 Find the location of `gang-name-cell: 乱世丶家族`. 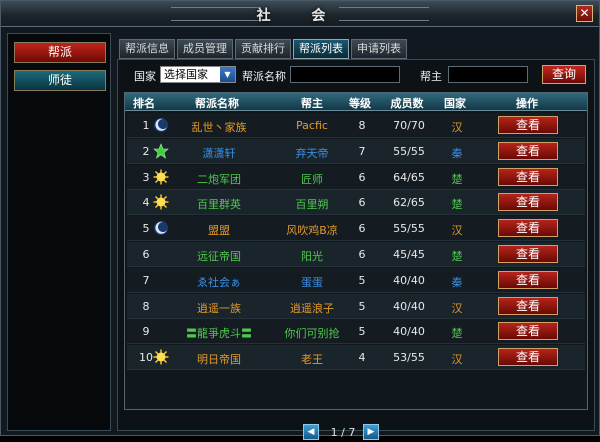

gang-name-cell: 乱世丶家族 is located at coordinates (219, 127).